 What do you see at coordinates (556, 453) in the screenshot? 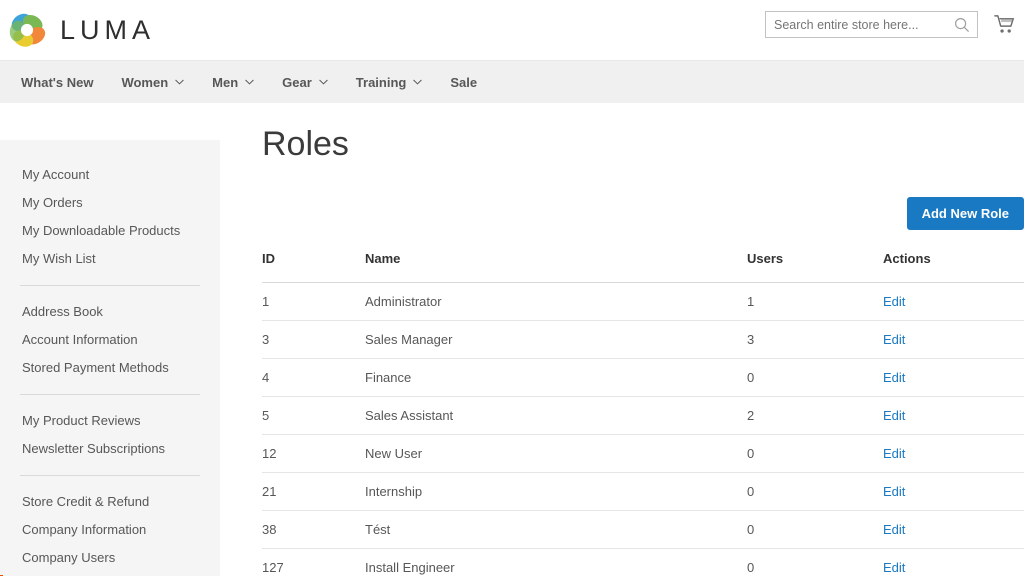
I see `cell-name: New User` at bounding box center [556, 453].